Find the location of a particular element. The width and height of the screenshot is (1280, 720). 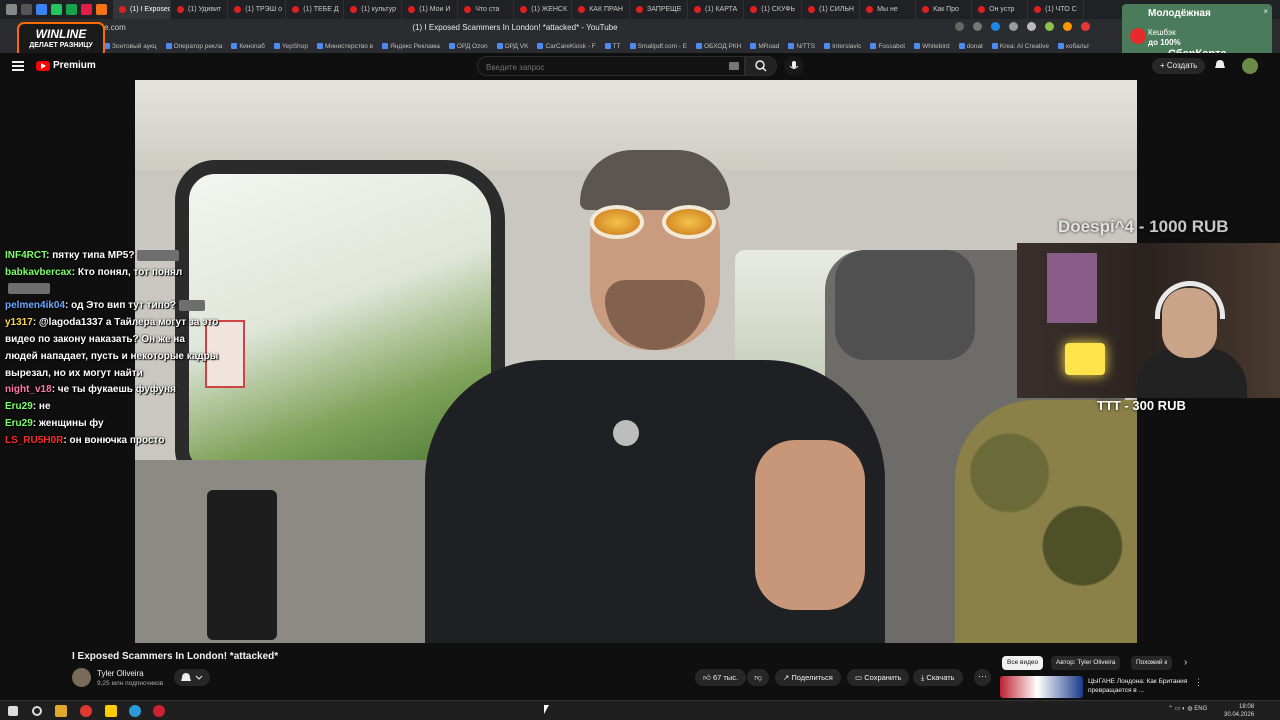

browser-tab: (1) культур is located at coordinates (373, 9).